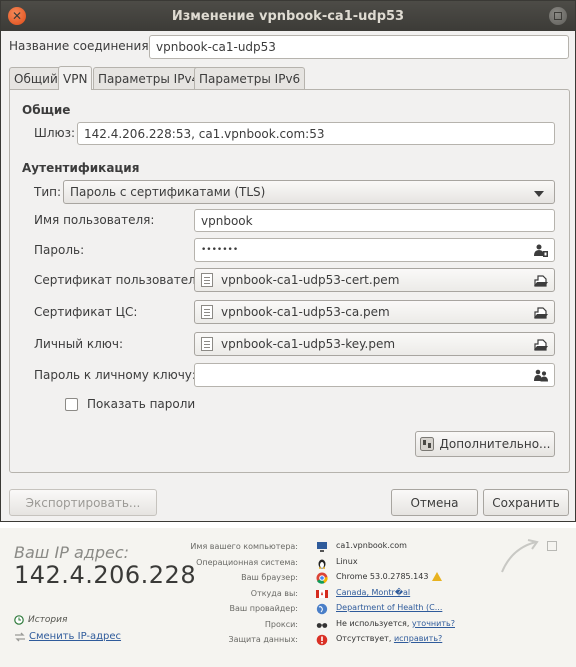 The width and height of the screenshot is (576, 667). Describe the element at coordinates (371, 545) in the screenshot. I see `info-value: ca1.vpnbook.com` at that location.